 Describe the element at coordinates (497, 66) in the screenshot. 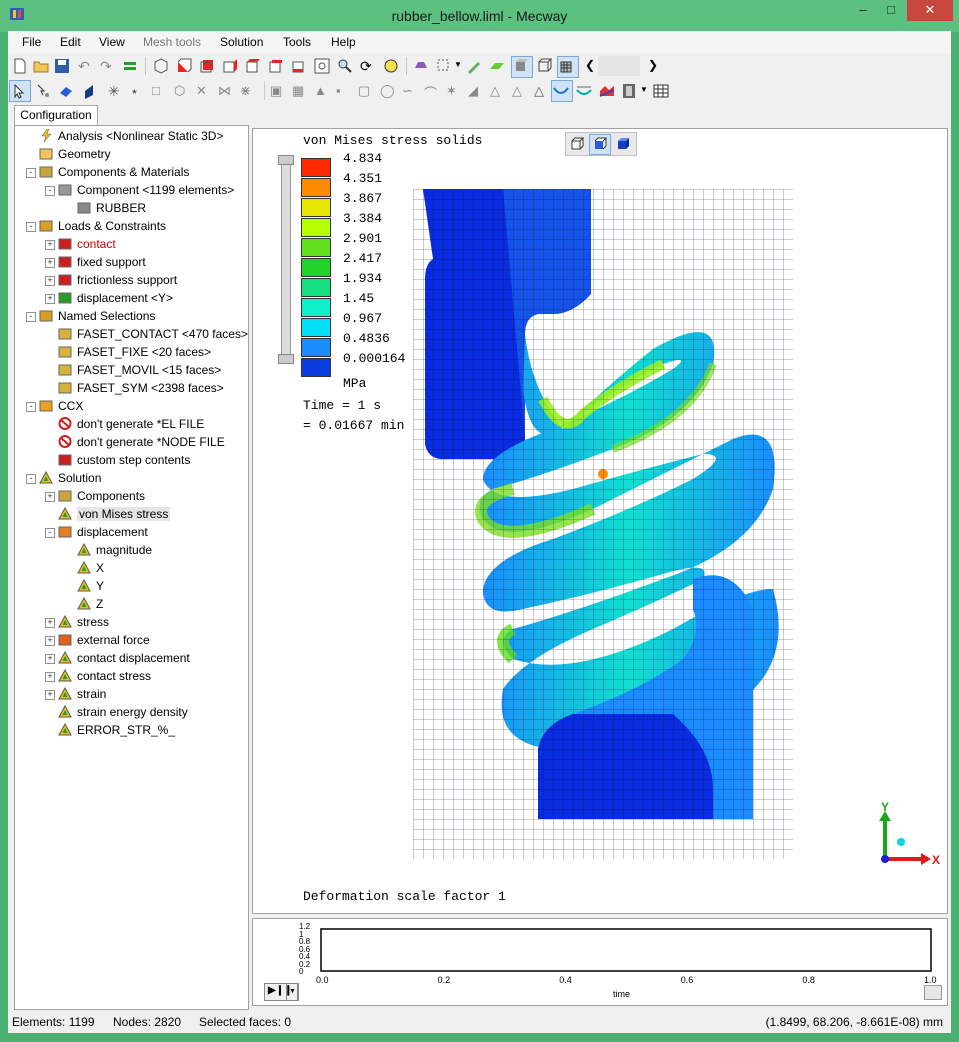

I see `surface-icon` at that location.